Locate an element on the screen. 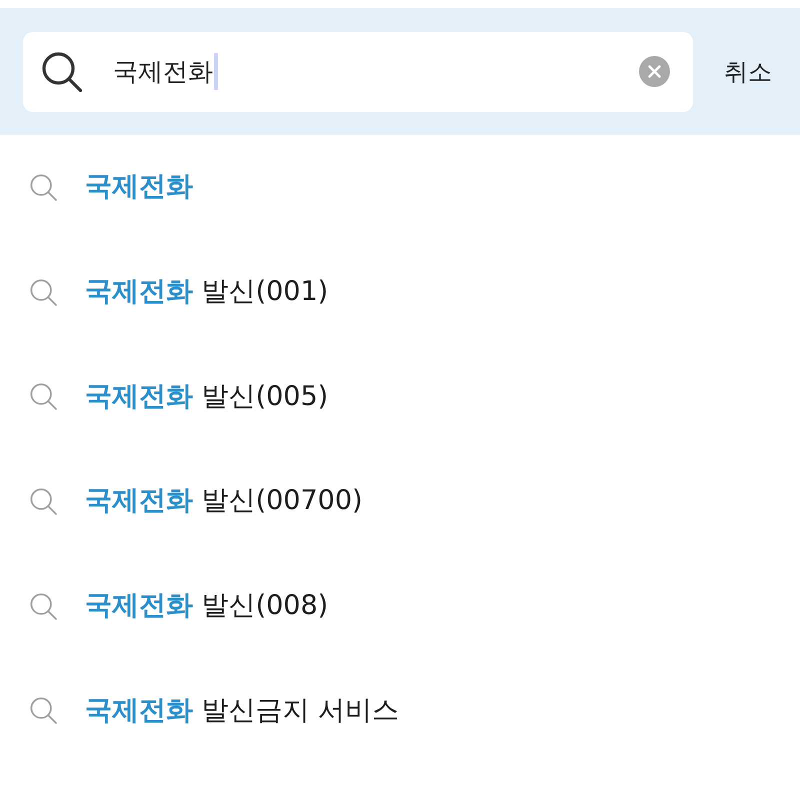 This screenshot has width=800, height=802. clear-button is located at coordinates (654, 71).